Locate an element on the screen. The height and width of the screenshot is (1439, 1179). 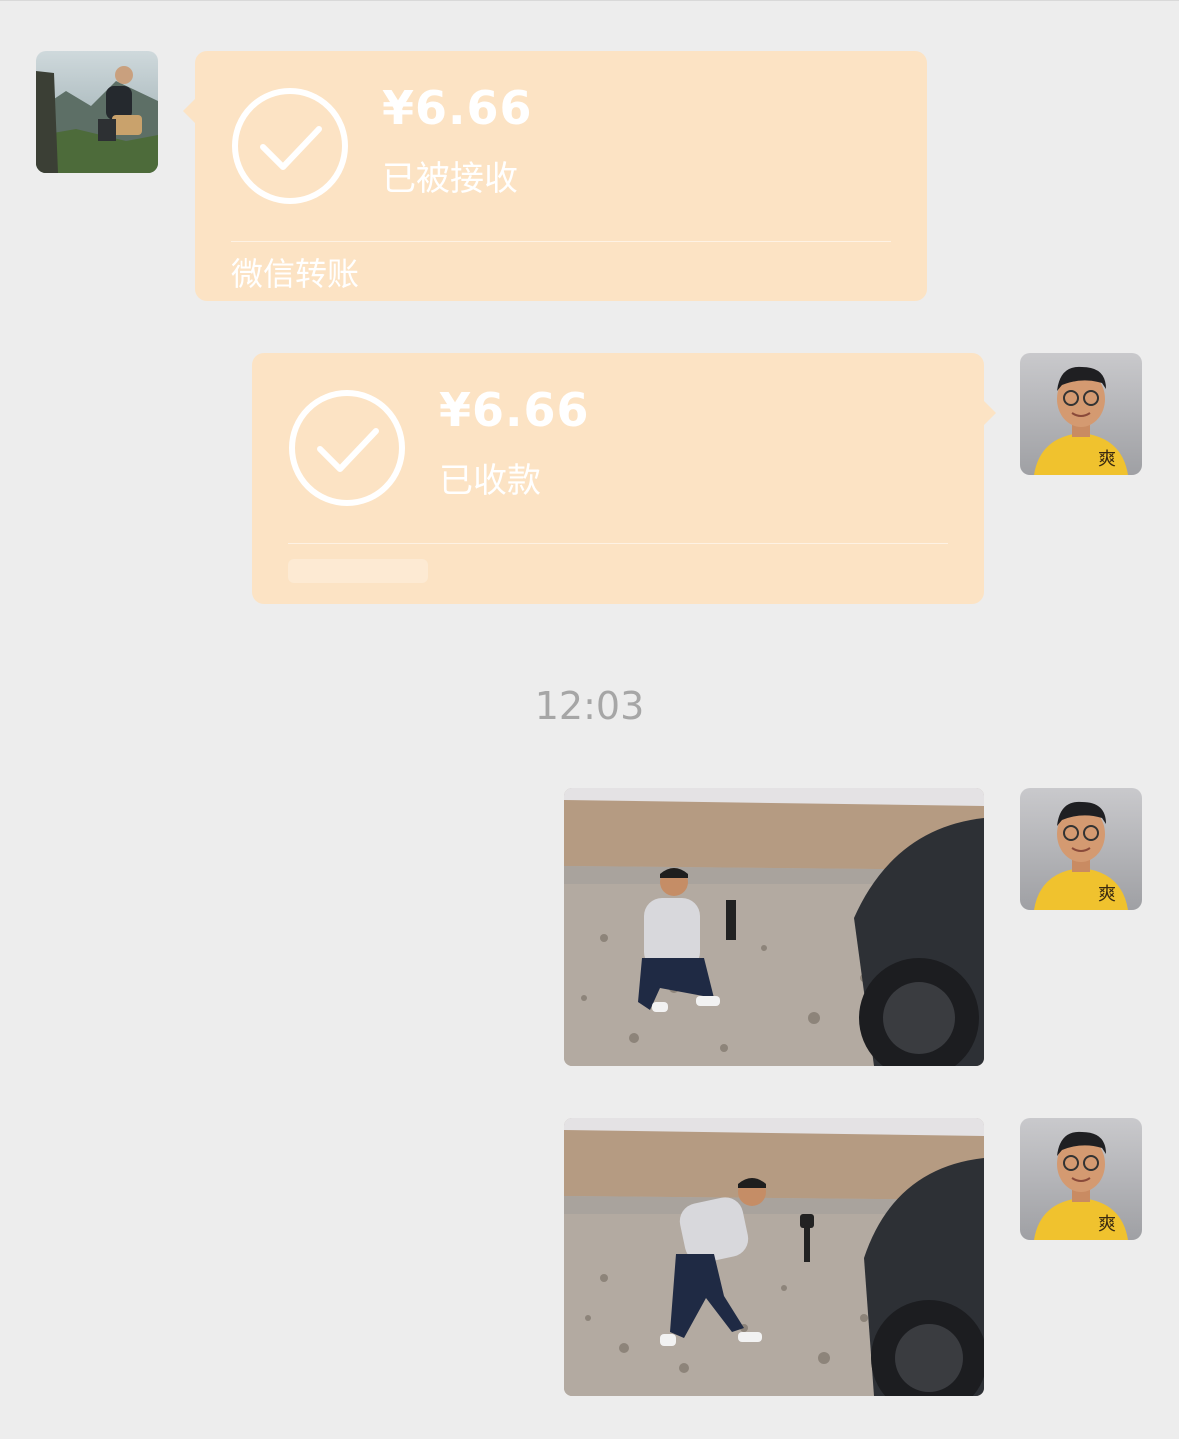
transfer-bubble-collected: ¥6.66 已收款 is located at coordinates (624, 478).